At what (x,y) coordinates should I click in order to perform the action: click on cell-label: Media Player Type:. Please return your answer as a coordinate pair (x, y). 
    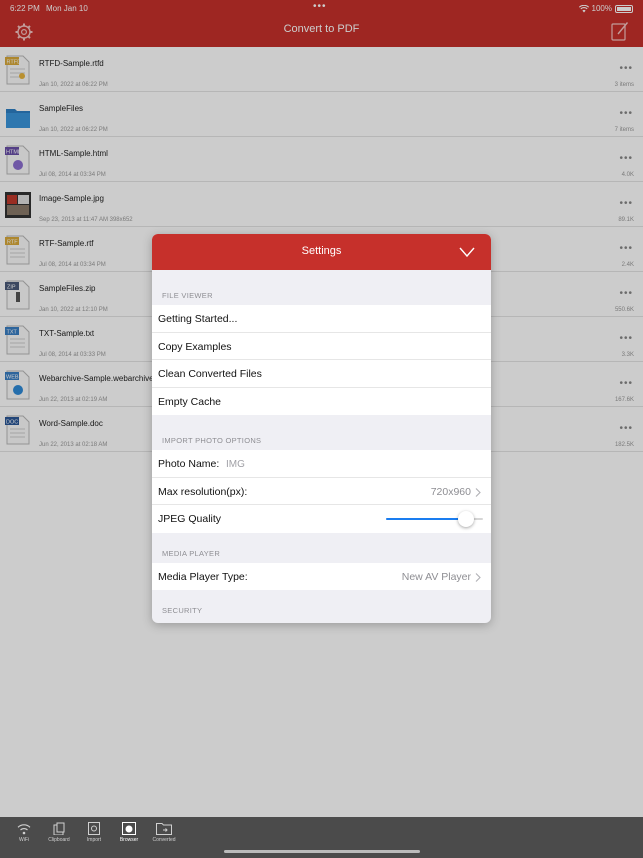
    Looking at the image, I should click on (203, 576).